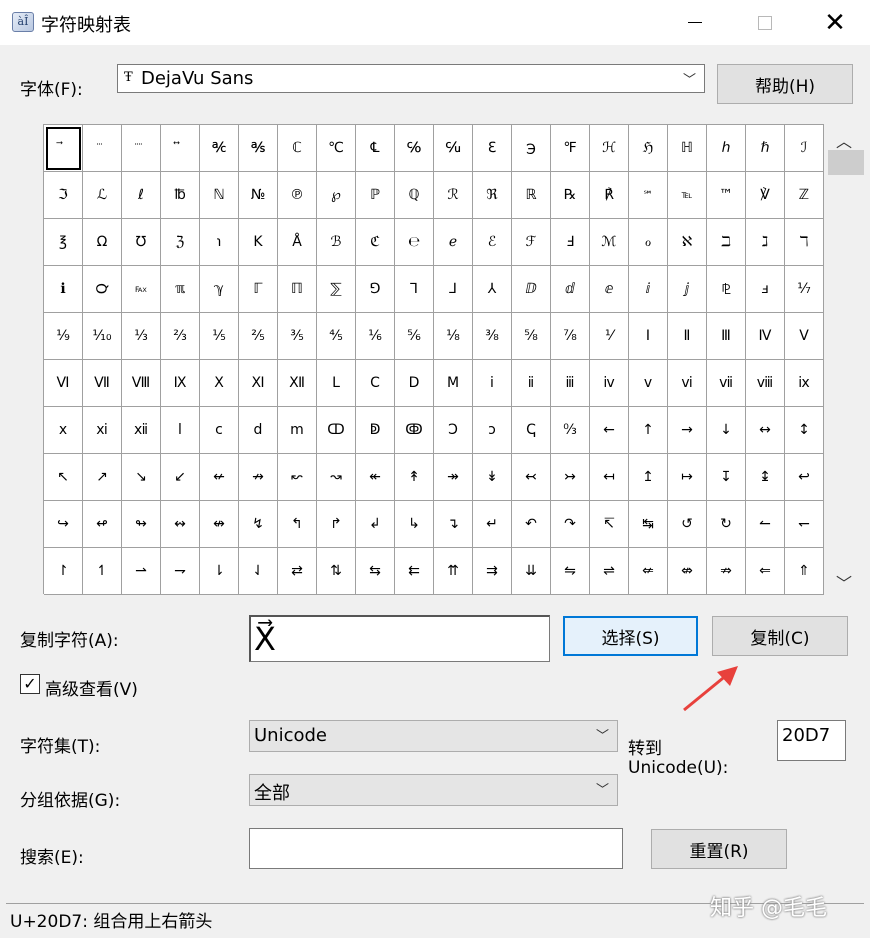 Image resolution: width=870 pixels, height=938 pixels. I want to click on char-cell: ⇄, so click(297, 571).